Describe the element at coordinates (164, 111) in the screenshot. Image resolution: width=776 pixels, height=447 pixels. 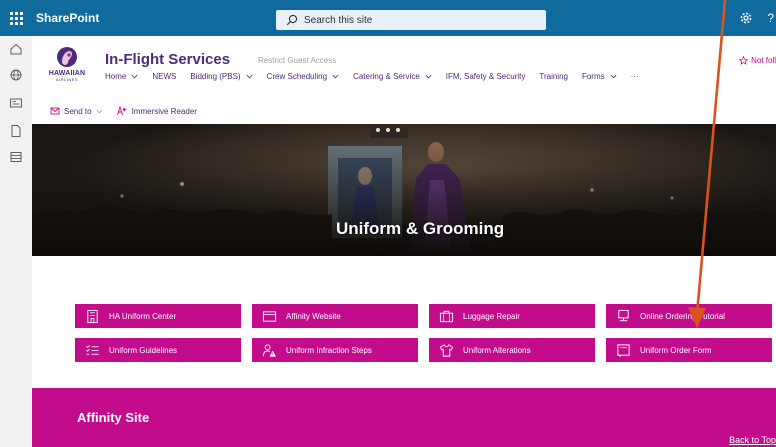
I see `immersive-reader-label: Immersive Reader` at that location.